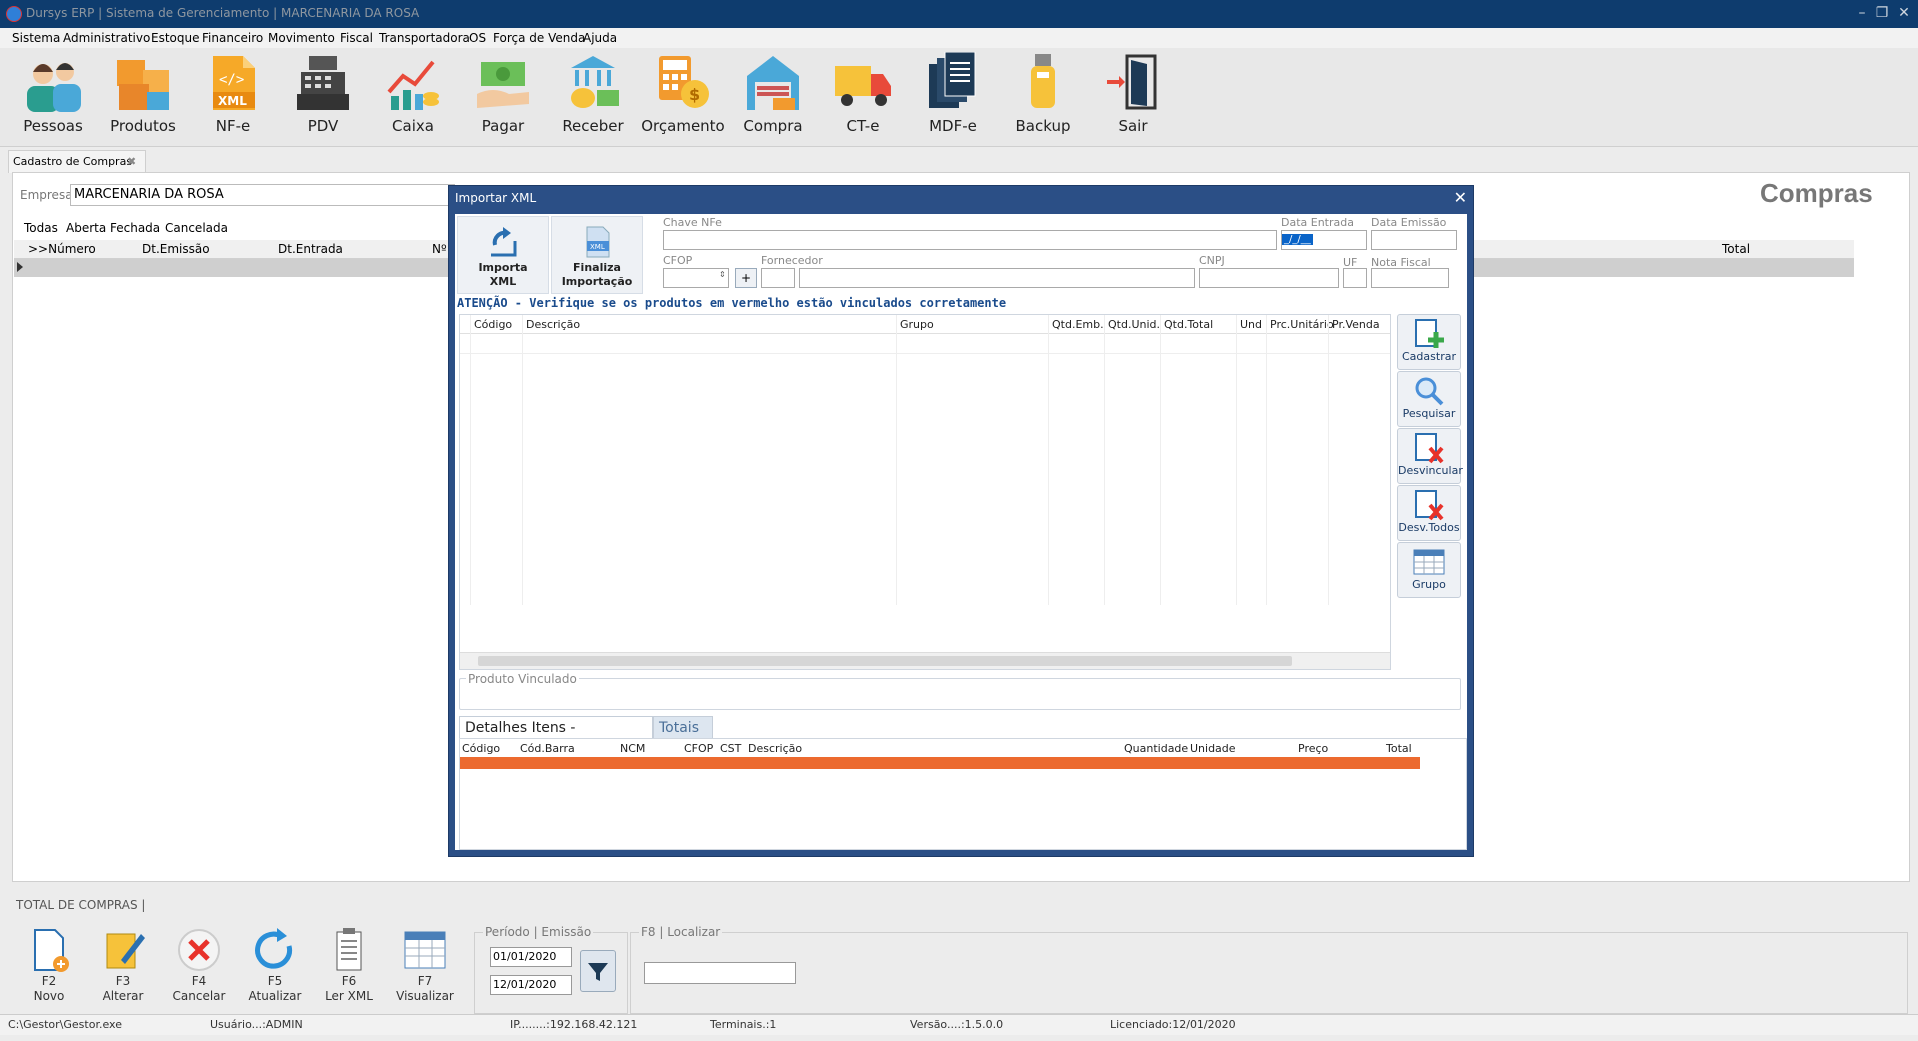  Describe the element at coordinates (175, 38) in the screenshot. I see `menu-estoque: Estoque` at that location.